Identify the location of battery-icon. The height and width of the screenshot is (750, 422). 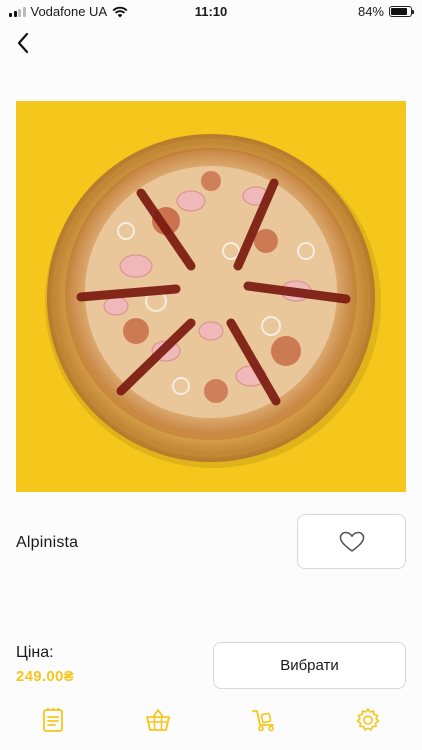
(401, 11).